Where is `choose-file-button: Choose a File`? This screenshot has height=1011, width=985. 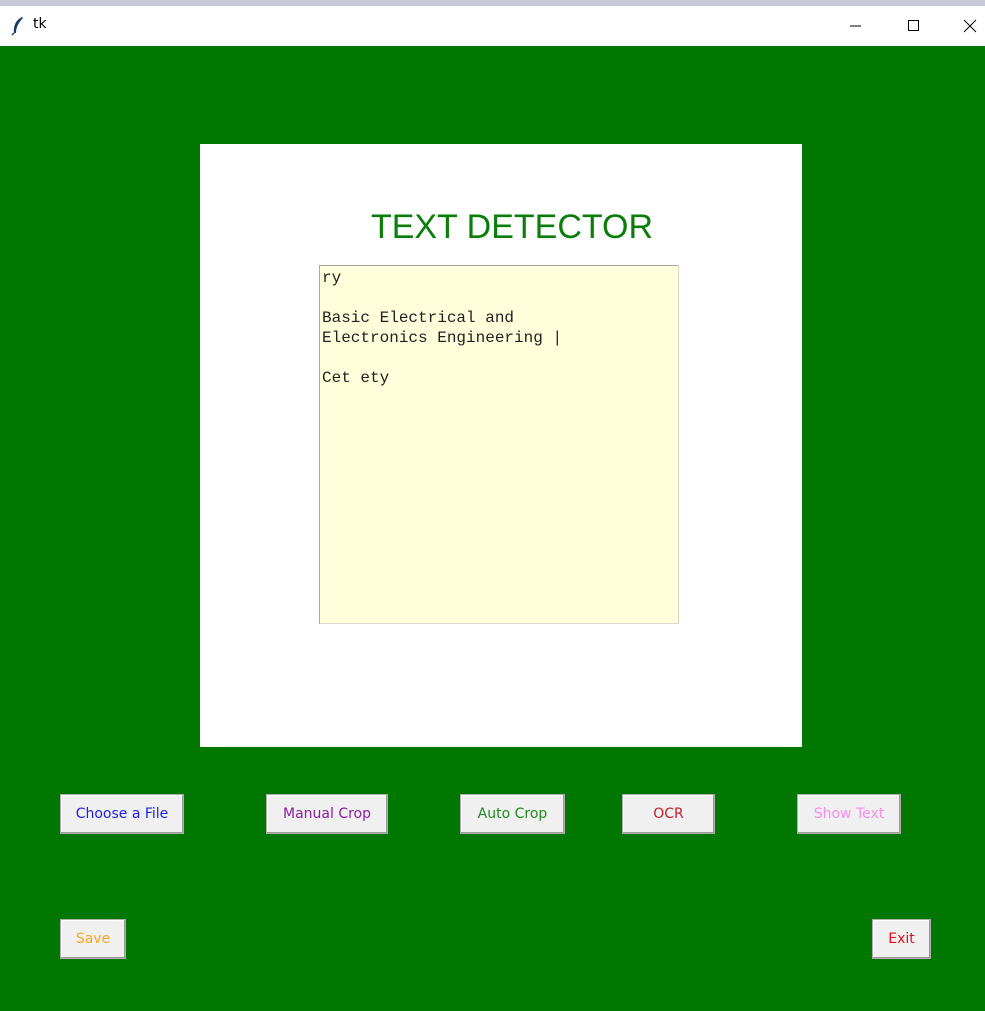 choose-file-button: Choose a File is located at coordinates (122, 814).